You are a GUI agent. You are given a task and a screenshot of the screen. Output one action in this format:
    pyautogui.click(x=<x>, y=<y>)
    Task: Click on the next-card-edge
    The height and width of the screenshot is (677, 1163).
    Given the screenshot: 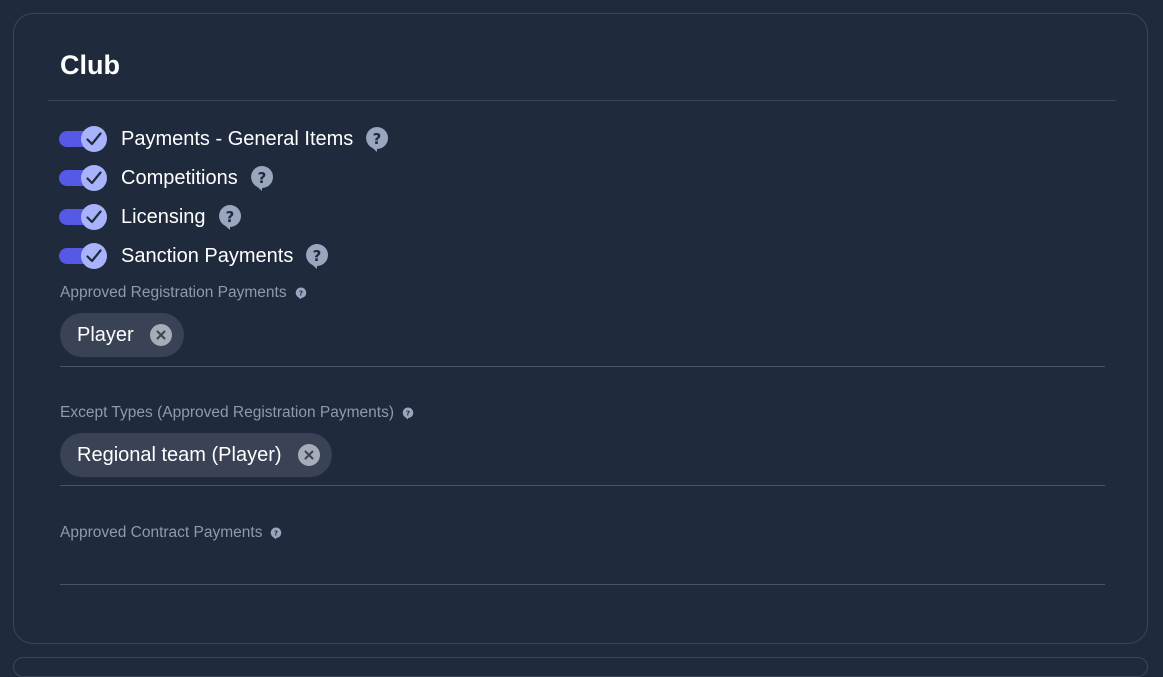 What is the action you would take?
    pyautogui.click(x=580, y=667)
    